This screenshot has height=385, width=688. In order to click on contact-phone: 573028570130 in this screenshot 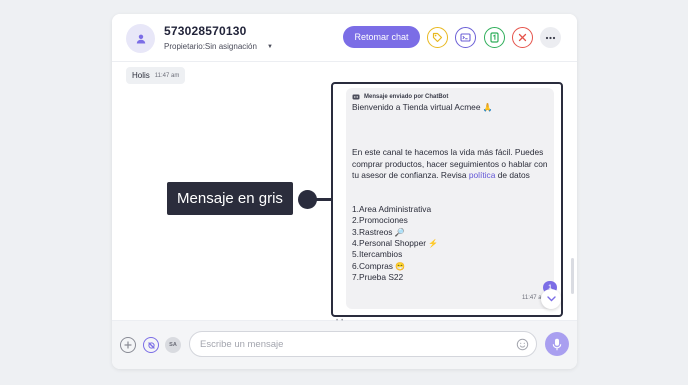, I will do `click(205, 31)`.